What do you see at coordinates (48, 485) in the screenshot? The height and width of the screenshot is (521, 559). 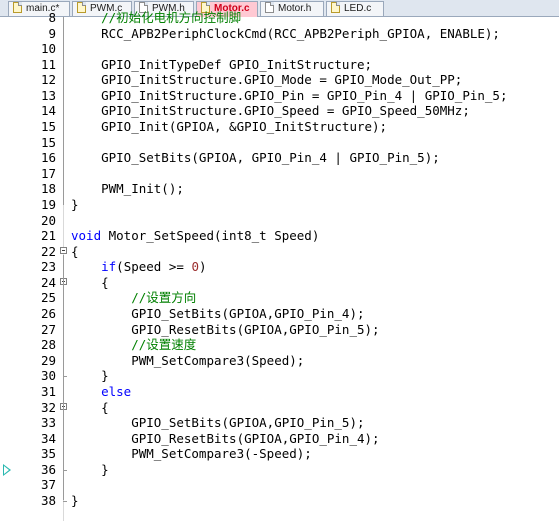 I see `line-number: 37` at bounding box center [48, 485].